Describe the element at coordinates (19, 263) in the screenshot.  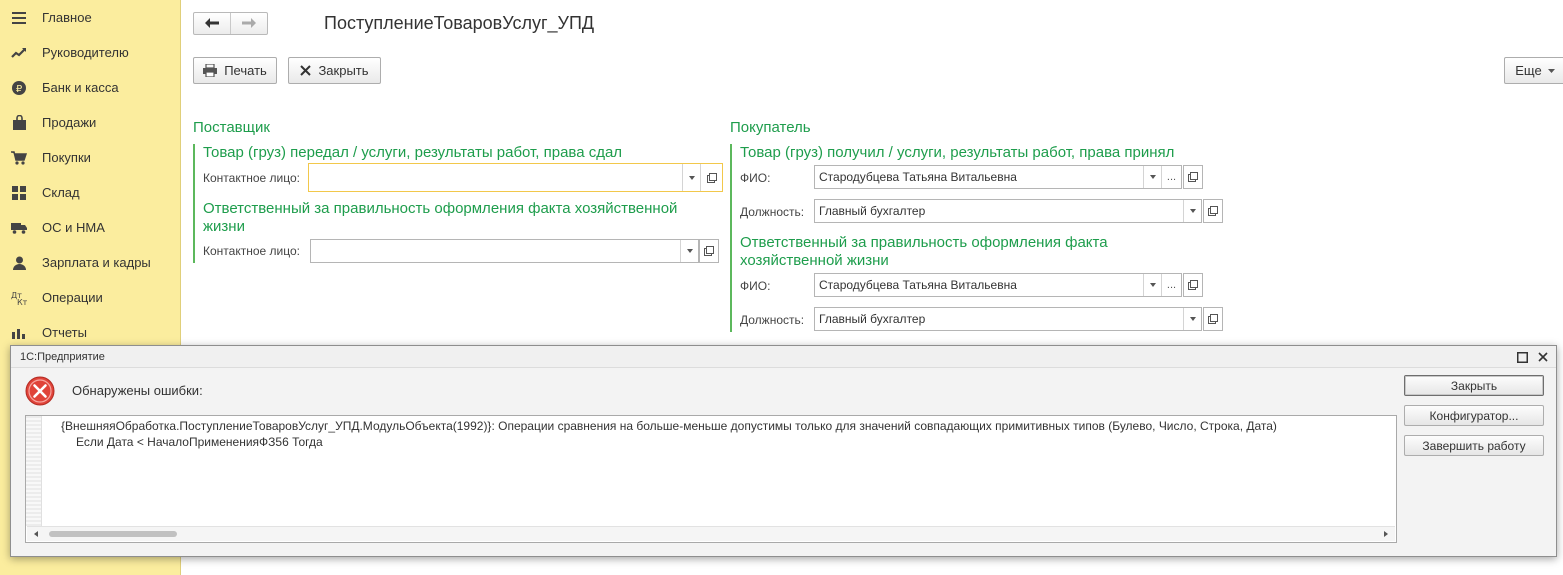
I see `person-icon` at that location.